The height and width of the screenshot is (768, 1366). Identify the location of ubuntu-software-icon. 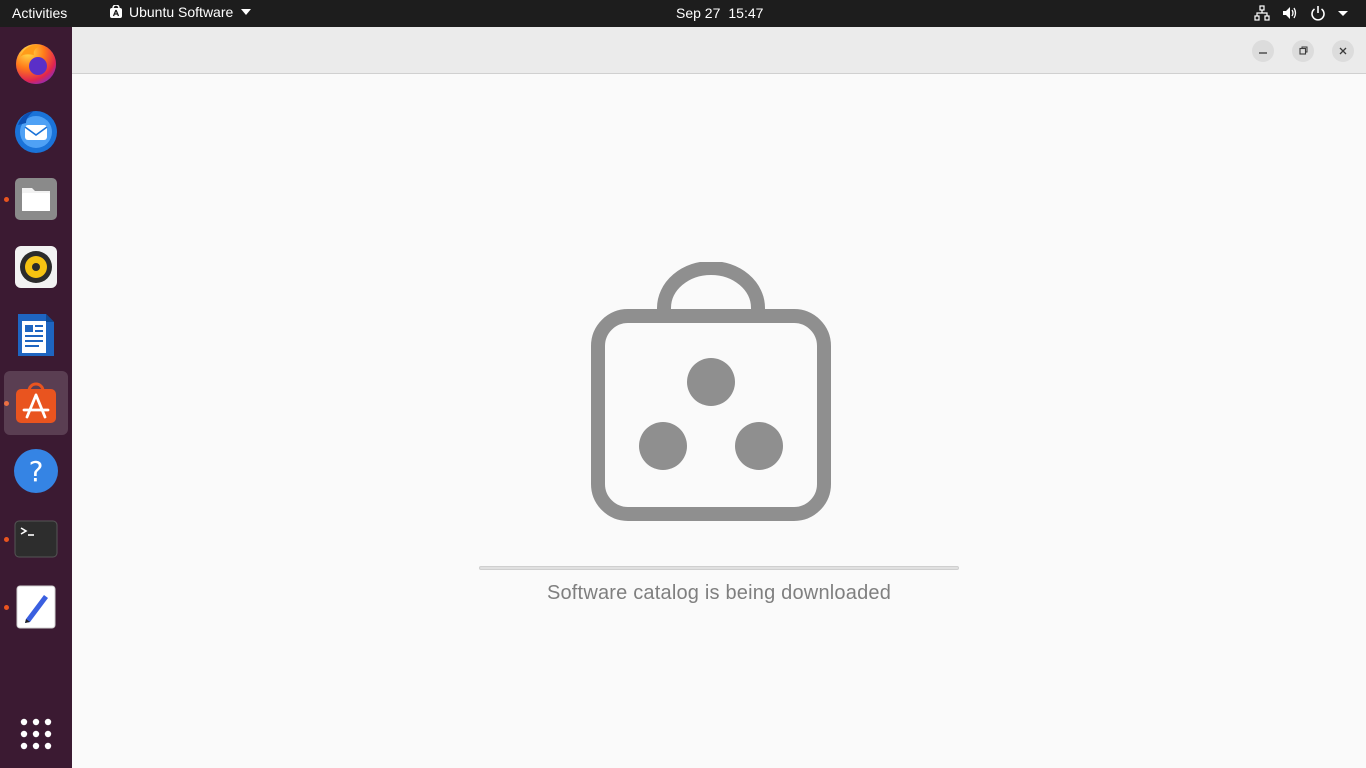
(36, 402).